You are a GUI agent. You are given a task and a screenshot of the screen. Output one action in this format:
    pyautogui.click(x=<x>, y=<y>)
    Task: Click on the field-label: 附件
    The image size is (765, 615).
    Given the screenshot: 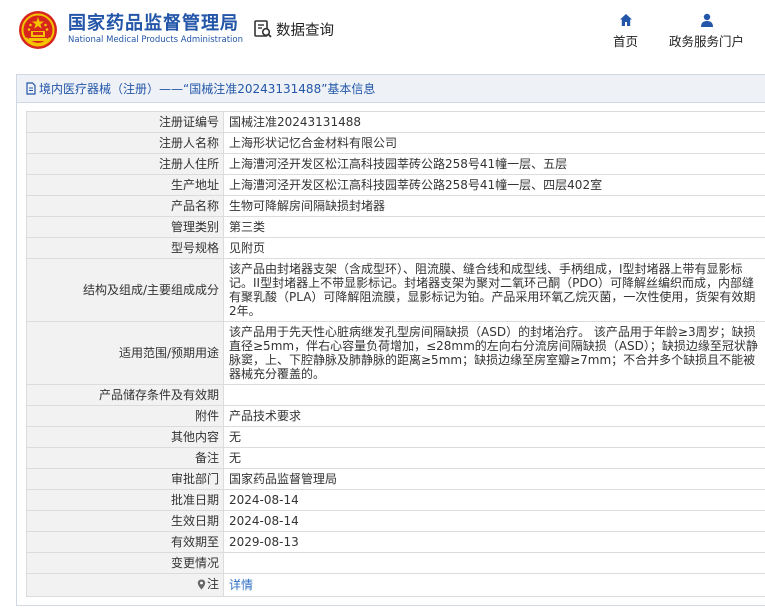 What is the action you would take?
    pyautogui.click(x=125, y=416)
    